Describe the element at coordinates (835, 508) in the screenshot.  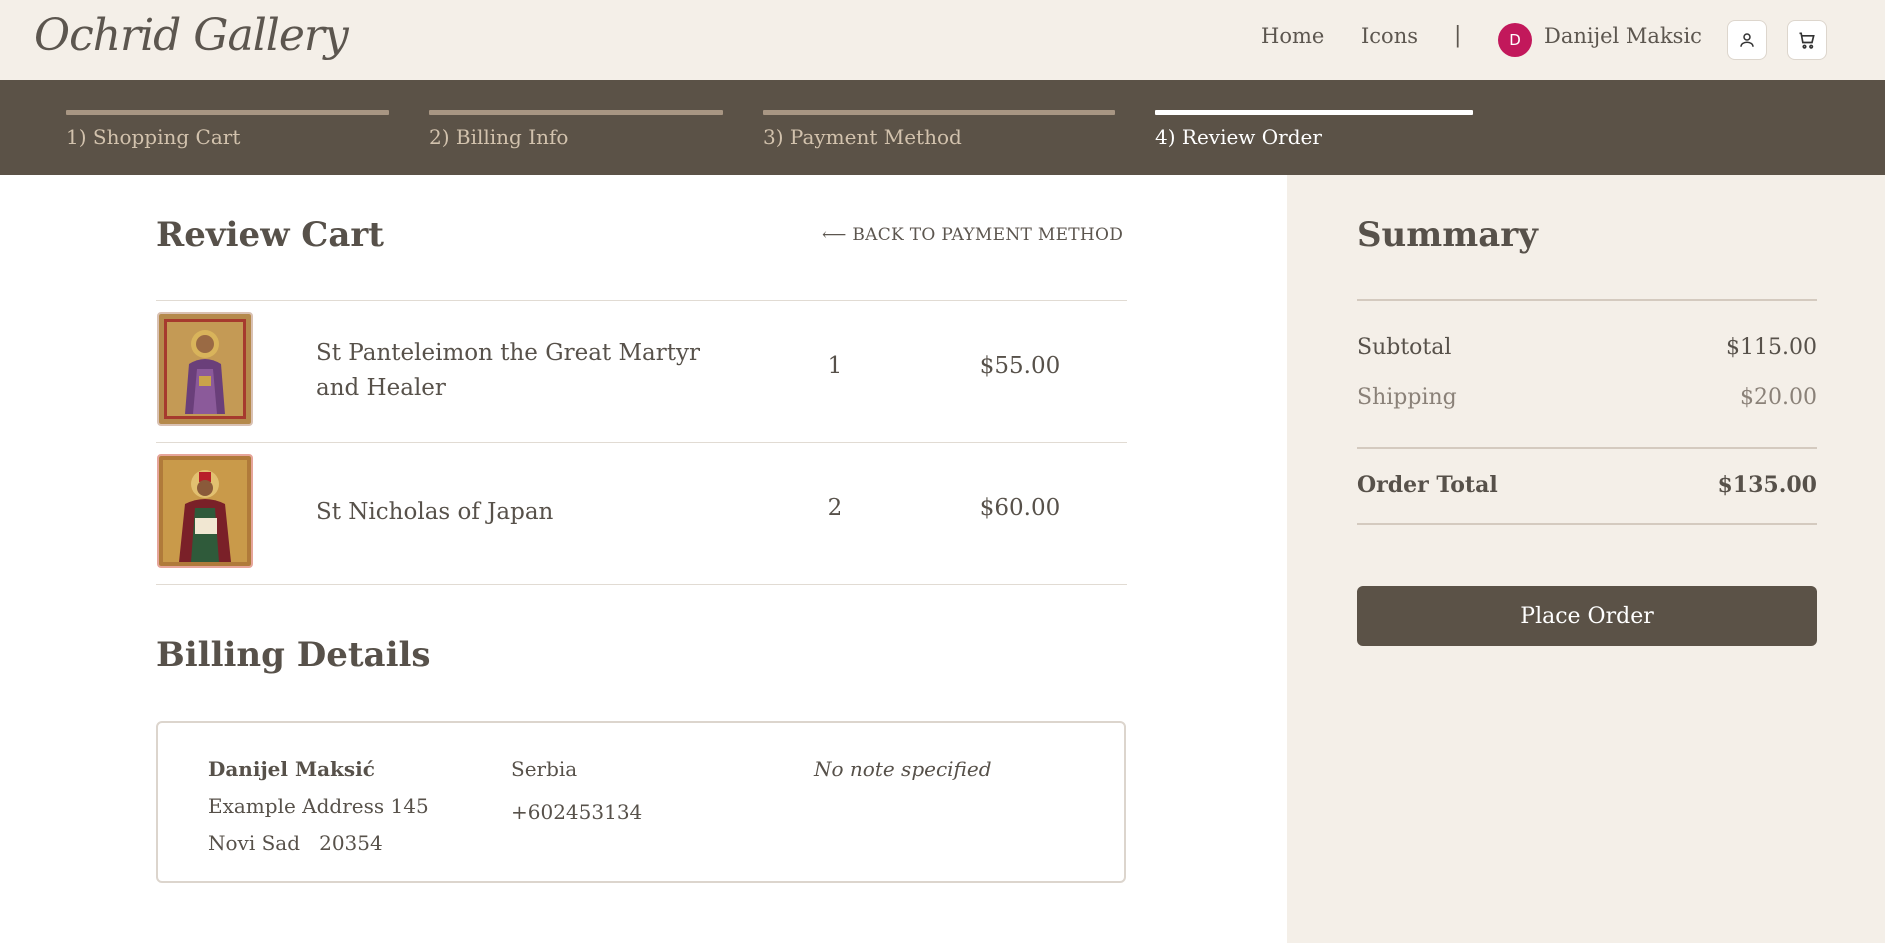
I see `item-quantity: 2` at that location.